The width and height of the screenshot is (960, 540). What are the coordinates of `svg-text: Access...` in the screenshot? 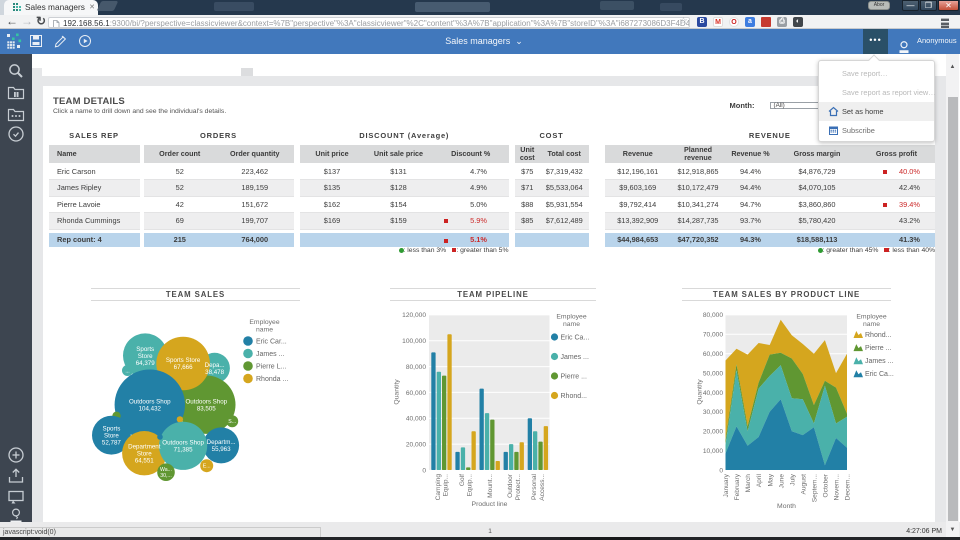 It's located at (541, 487).